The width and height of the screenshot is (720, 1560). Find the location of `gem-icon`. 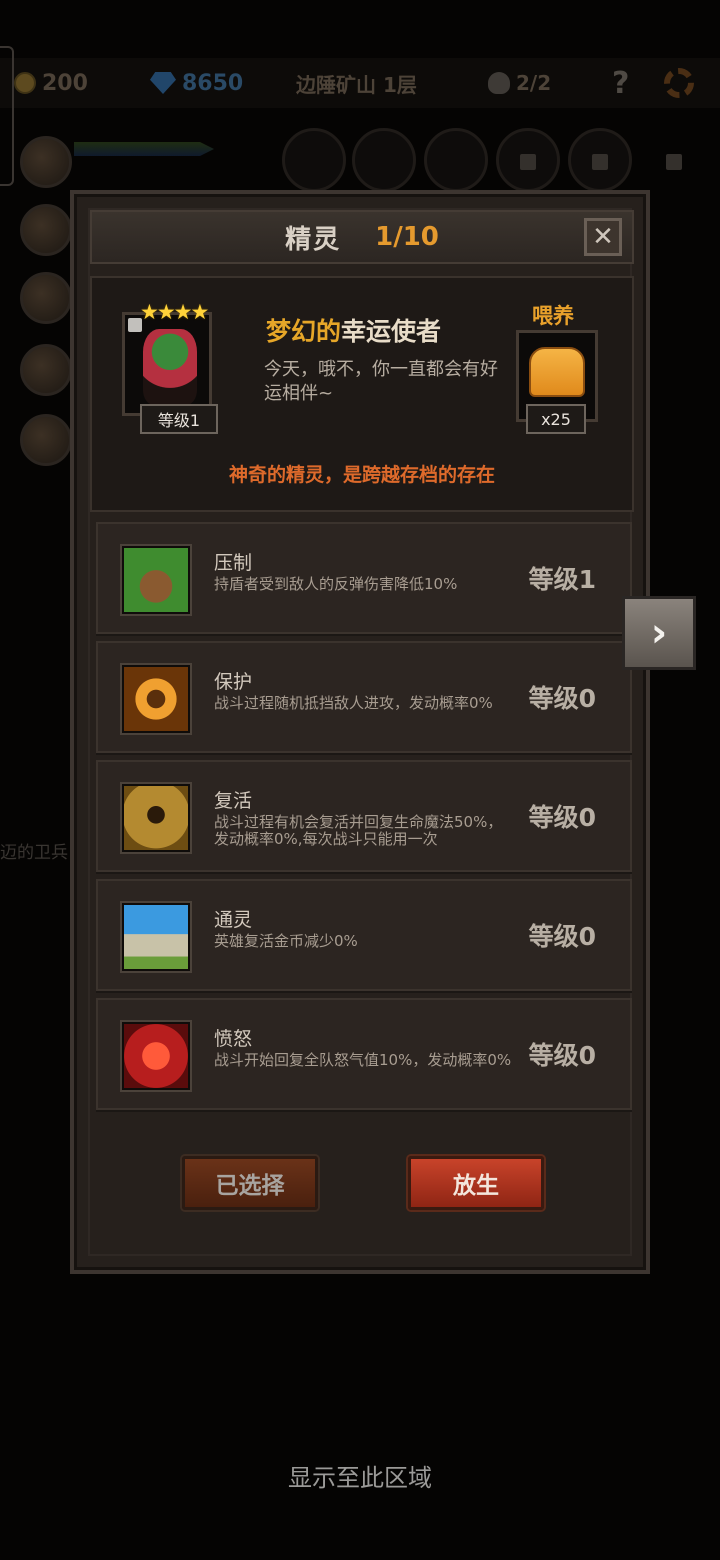

gem-icon is located at coordinates (163, 83).